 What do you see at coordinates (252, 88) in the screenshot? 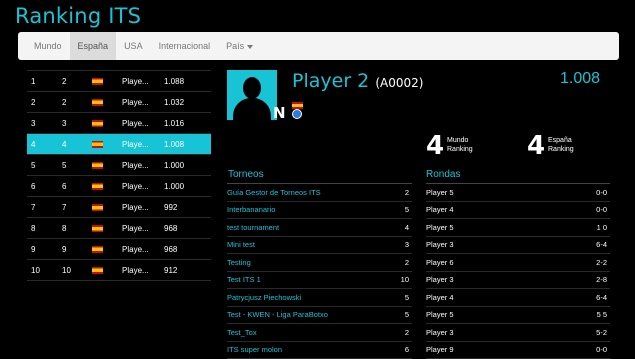
I see `avatar-head-shape` at bounding box center [252, 88].